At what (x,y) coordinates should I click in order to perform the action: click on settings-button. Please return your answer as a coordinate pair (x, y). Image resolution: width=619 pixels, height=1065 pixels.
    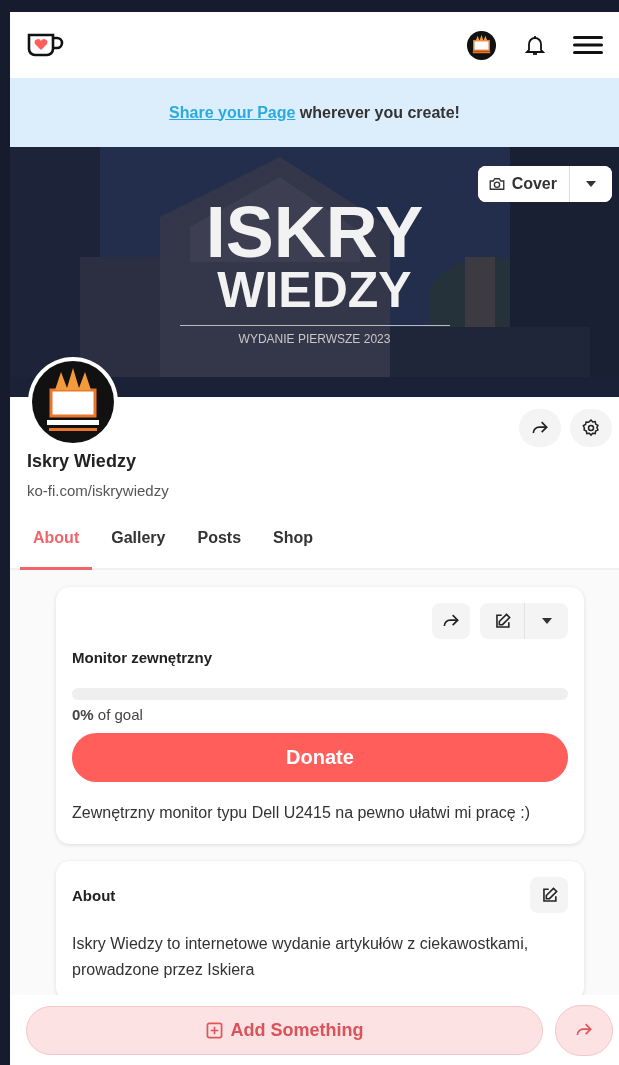
    Looking at the image, I should click on (591, 428).